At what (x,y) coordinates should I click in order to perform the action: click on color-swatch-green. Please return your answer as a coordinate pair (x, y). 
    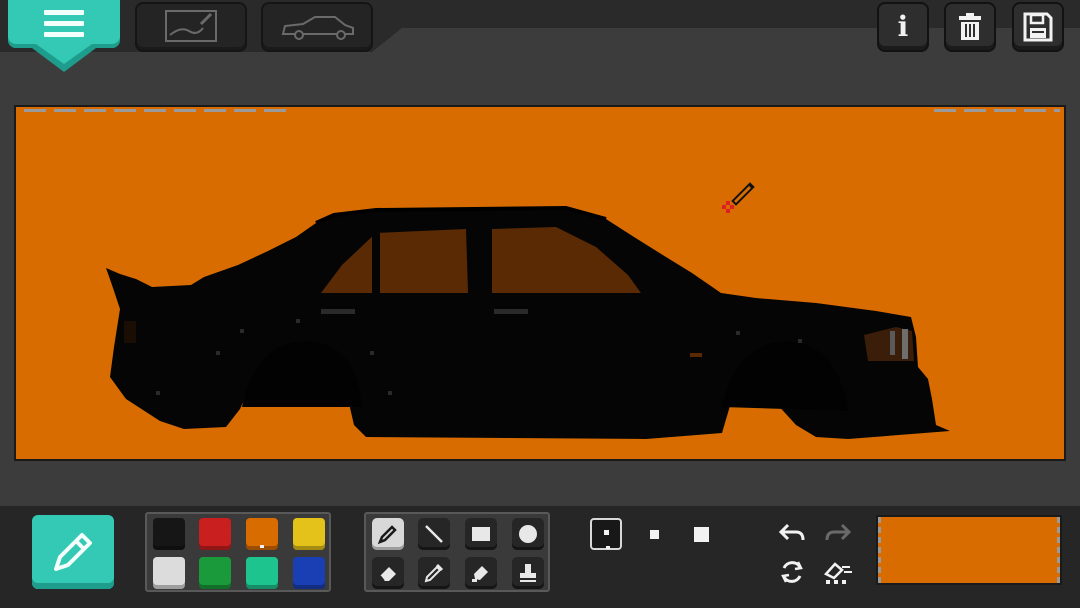
    Looking at the image, I should click on (215, 573).